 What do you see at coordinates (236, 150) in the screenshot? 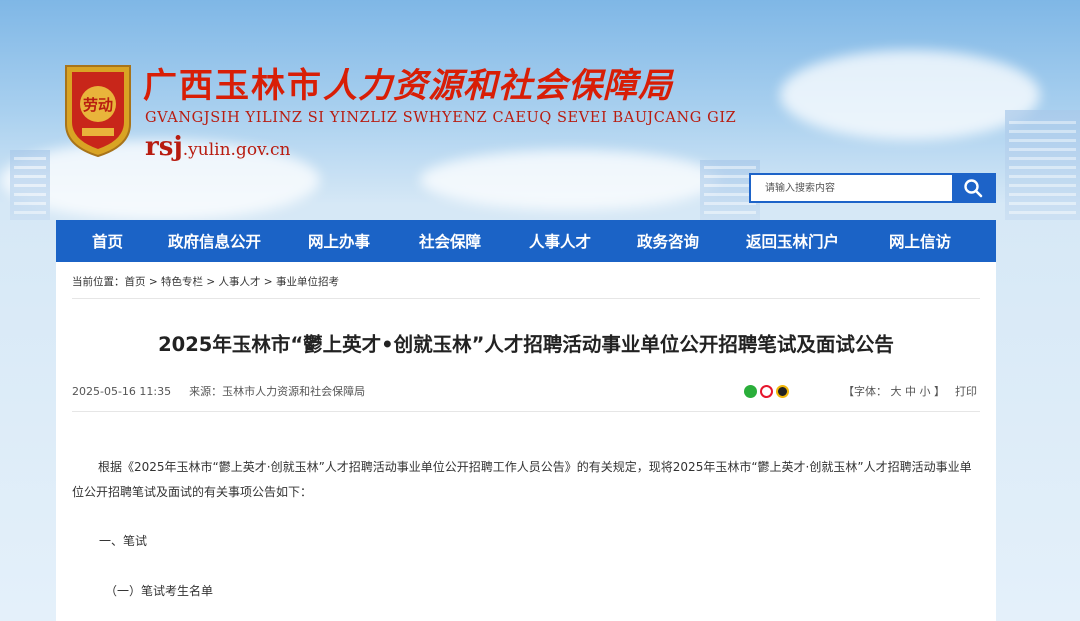
I see `site-domain-suffix: .yulin.gov.cn` at bounding box center [236, 150].